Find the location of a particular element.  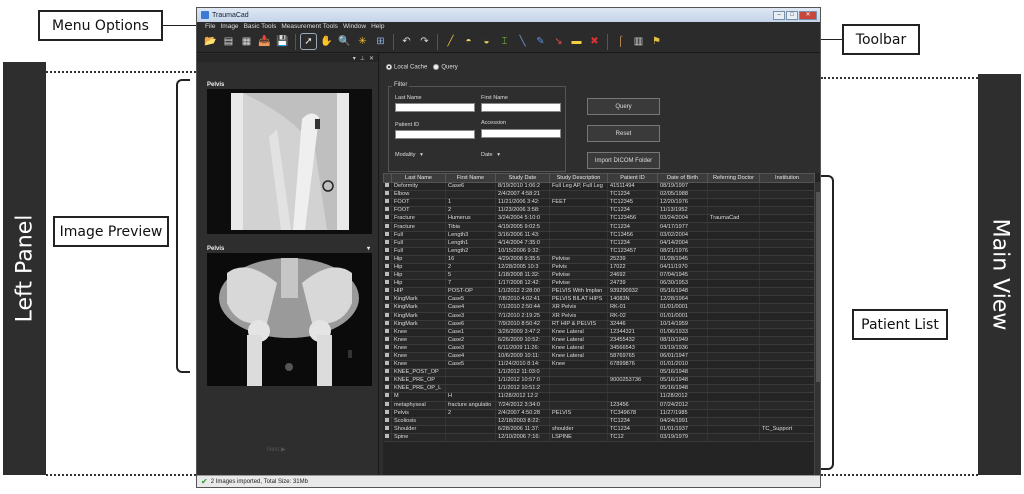

scrollbar-thumb is located at coordinates (818, 287).